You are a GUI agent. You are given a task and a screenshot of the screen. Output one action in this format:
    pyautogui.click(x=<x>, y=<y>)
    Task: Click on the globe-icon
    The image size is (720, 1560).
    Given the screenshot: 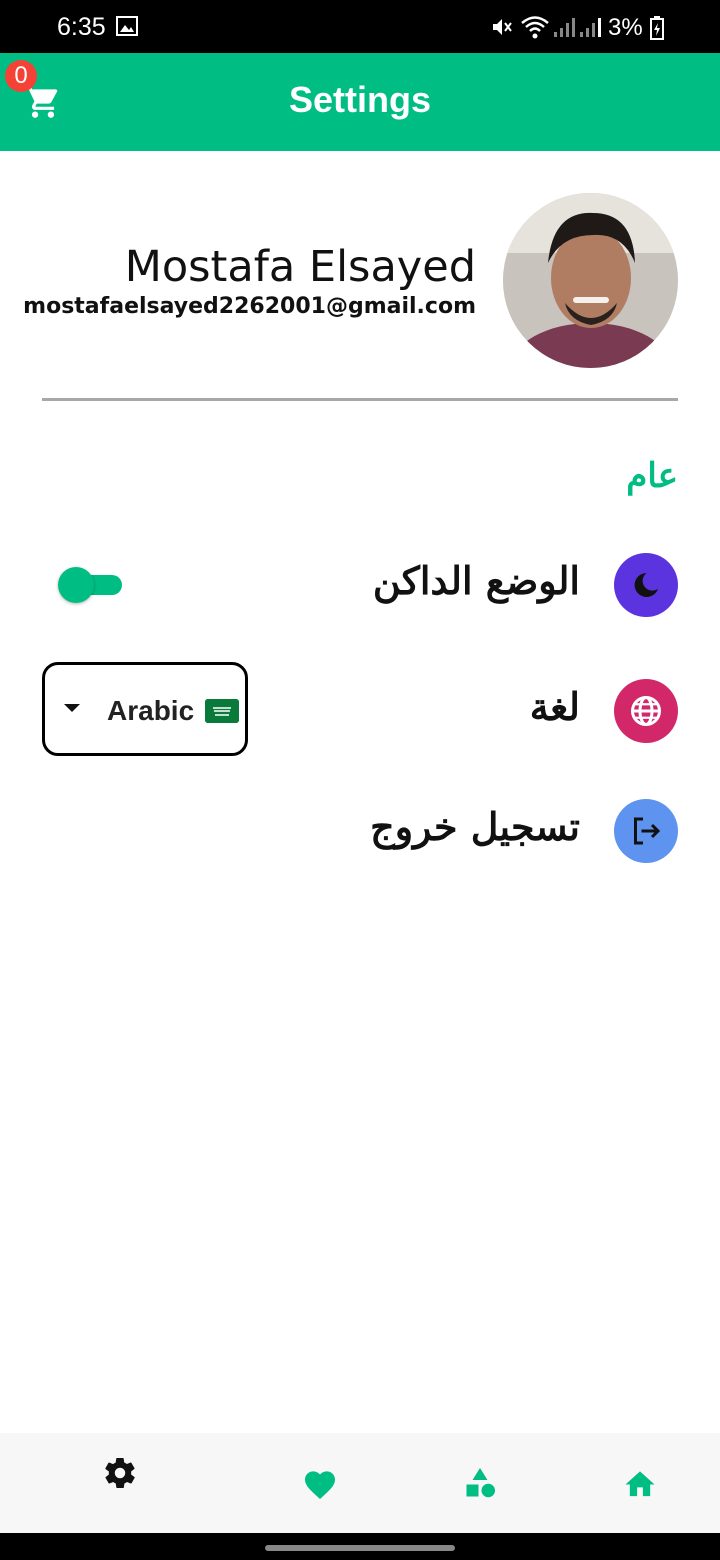 What is the action you would take?
    pyautogui.click(x=646, y=711)
    